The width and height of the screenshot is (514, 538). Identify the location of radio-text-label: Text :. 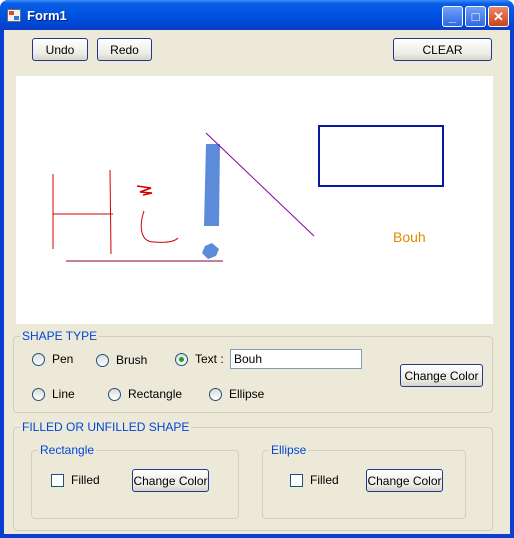
(209, 359).